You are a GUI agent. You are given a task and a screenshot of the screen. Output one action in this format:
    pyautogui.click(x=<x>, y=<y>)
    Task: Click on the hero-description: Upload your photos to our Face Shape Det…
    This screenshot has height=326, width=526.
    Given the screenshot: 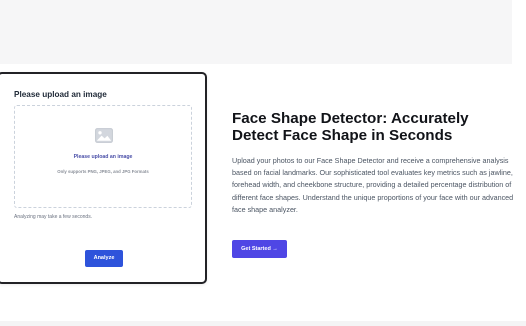 What is the action you would take?
    pyautogui.click(x=373, y=185)
    